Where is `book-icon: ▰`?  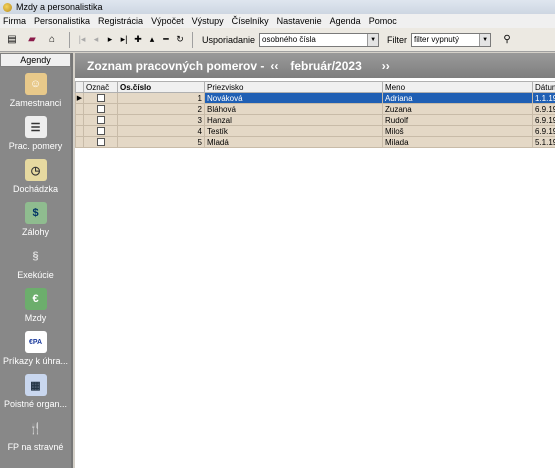
book-icon: ▰ is located at coordinates (32, 40).